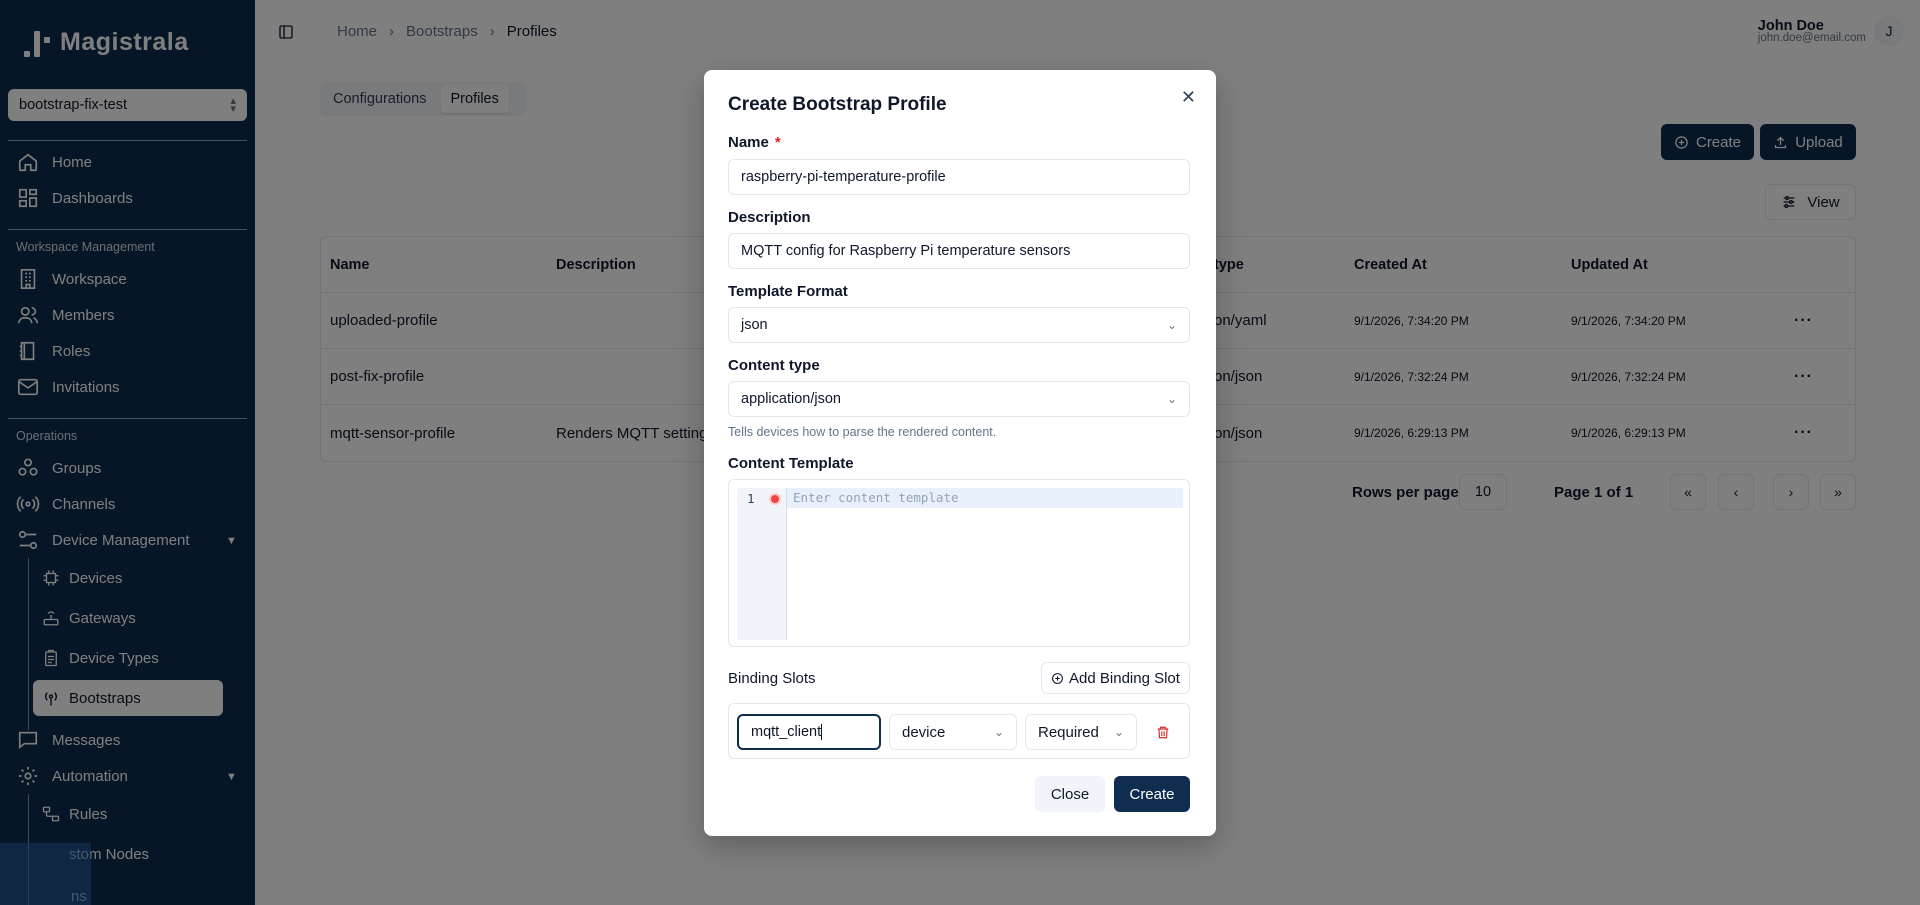 Image resolution: width=1920 pixels, height=905 pixels. Describe the element at coordinates (953, 732) in the screenshot. I see `binding-type-select: device ⌄` at that location.